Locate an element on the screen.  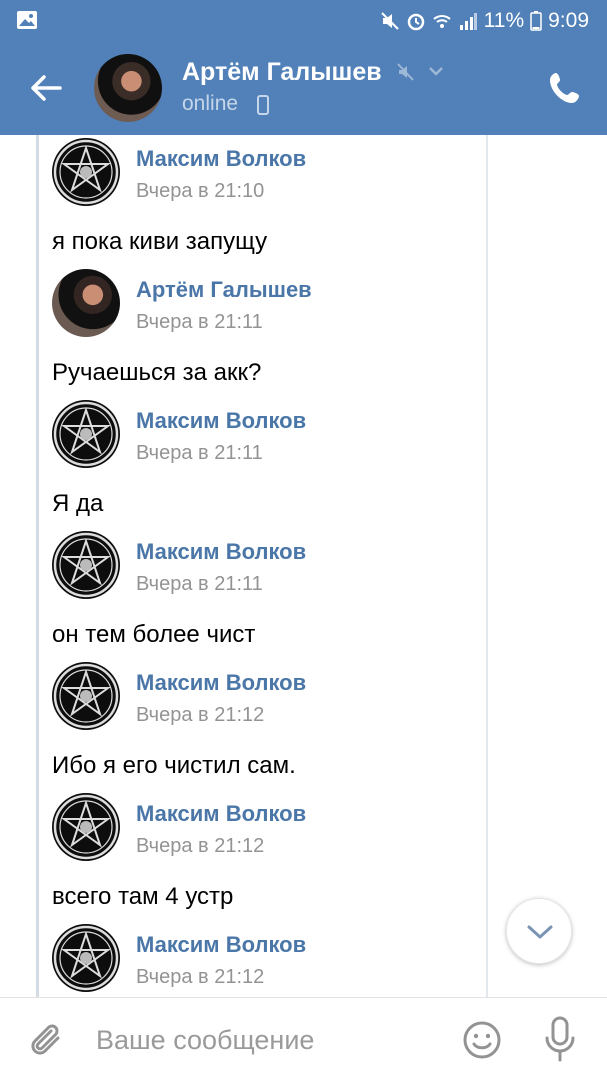
message-text: я пока киви запущу is located at coordinates (160, 241).